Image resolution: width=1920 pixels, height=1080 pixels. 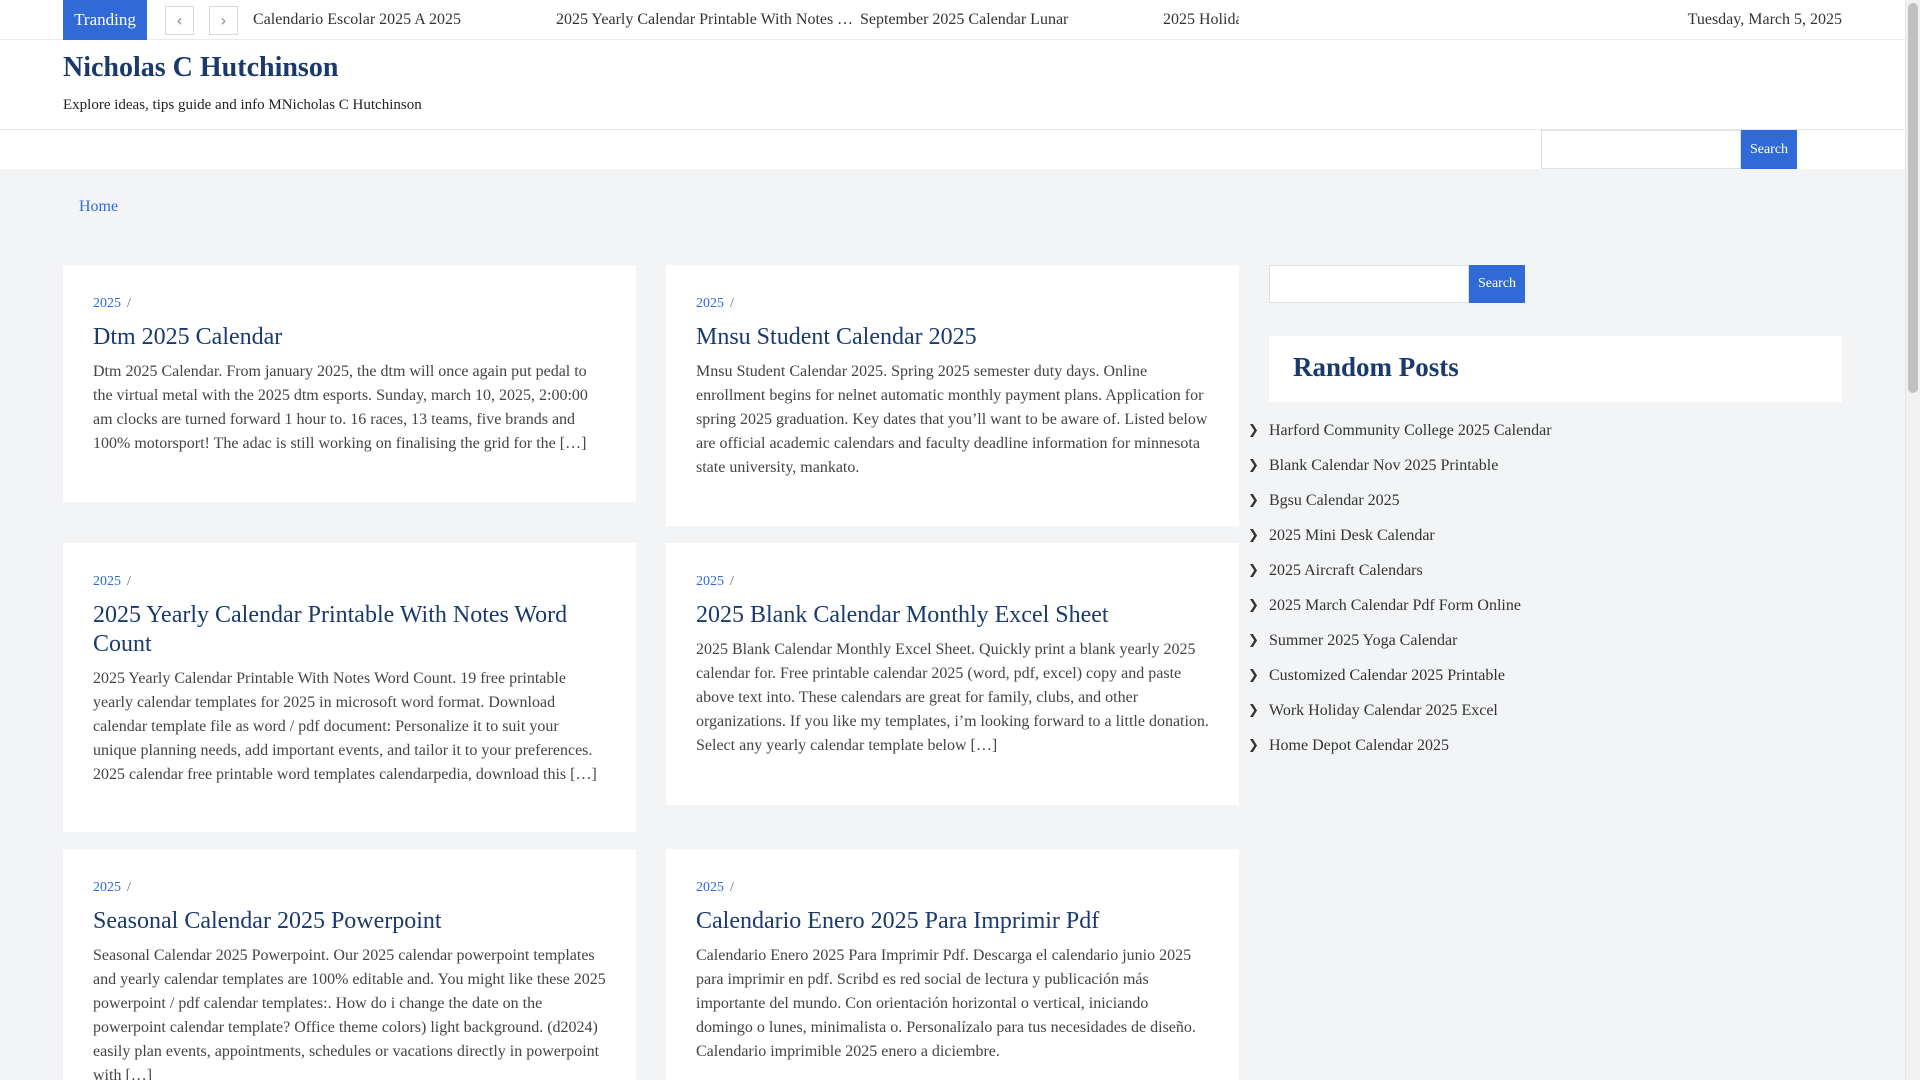 I want to click on widget-title: Random Posts, so click(x=1376, y=367).